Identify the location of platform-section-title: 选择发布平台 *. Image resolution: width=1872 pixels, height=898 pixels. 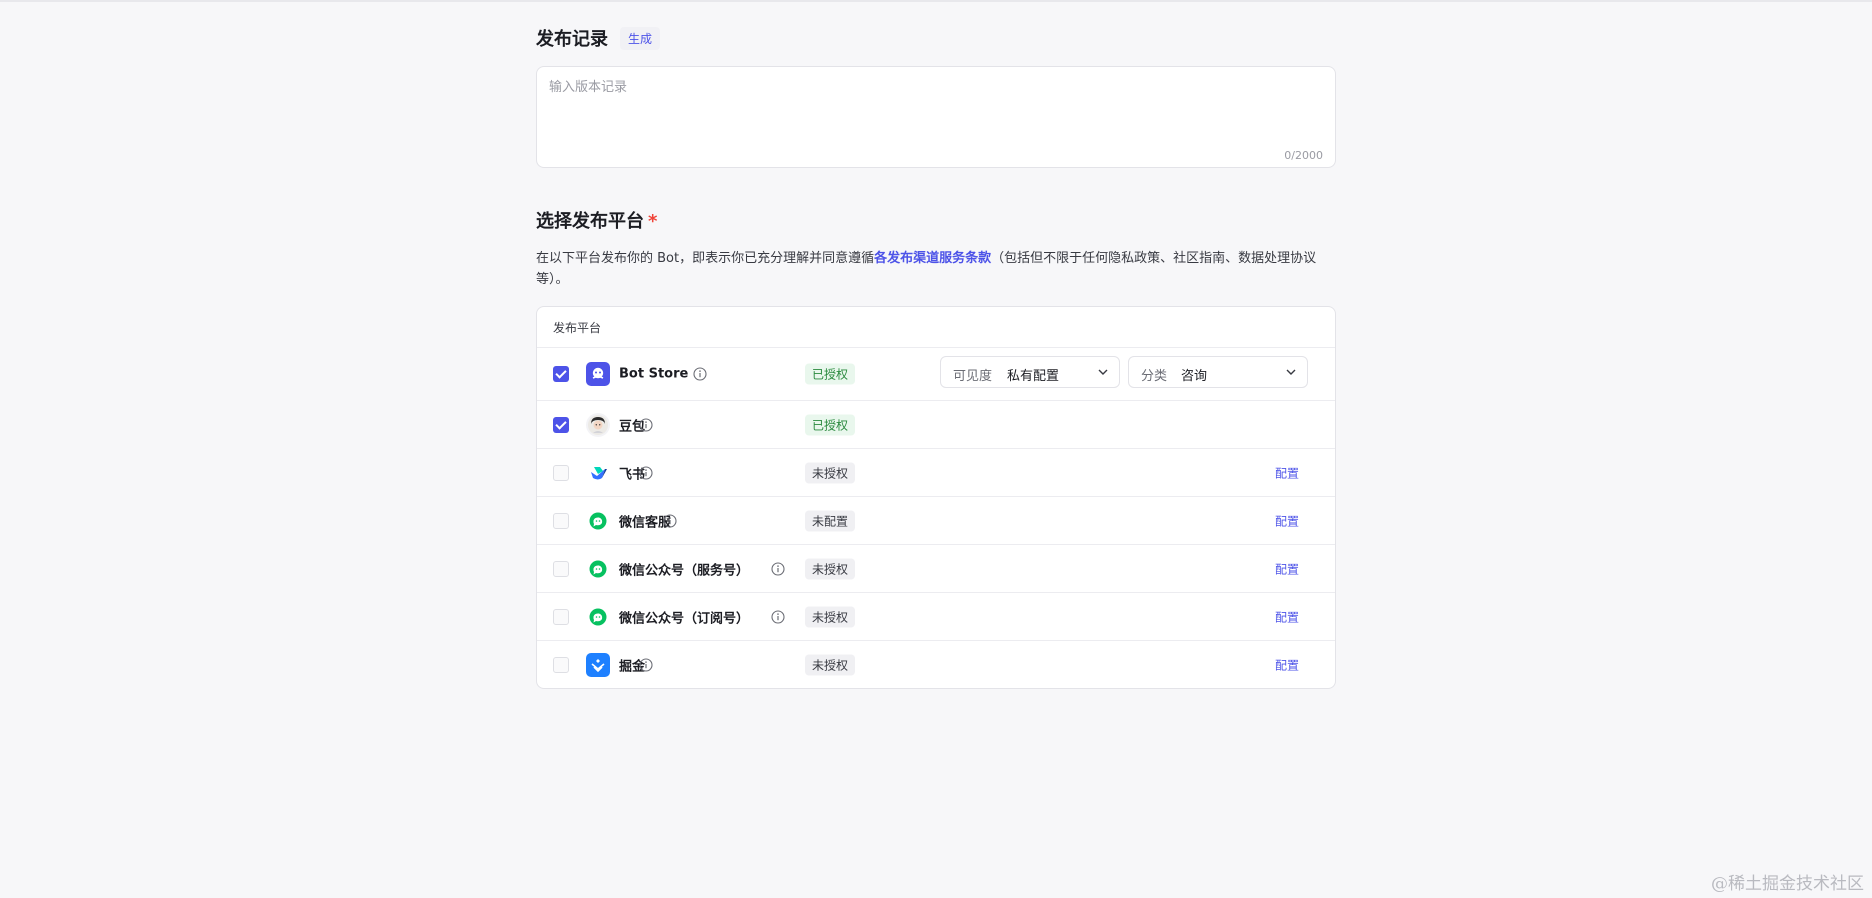
(596, 220).